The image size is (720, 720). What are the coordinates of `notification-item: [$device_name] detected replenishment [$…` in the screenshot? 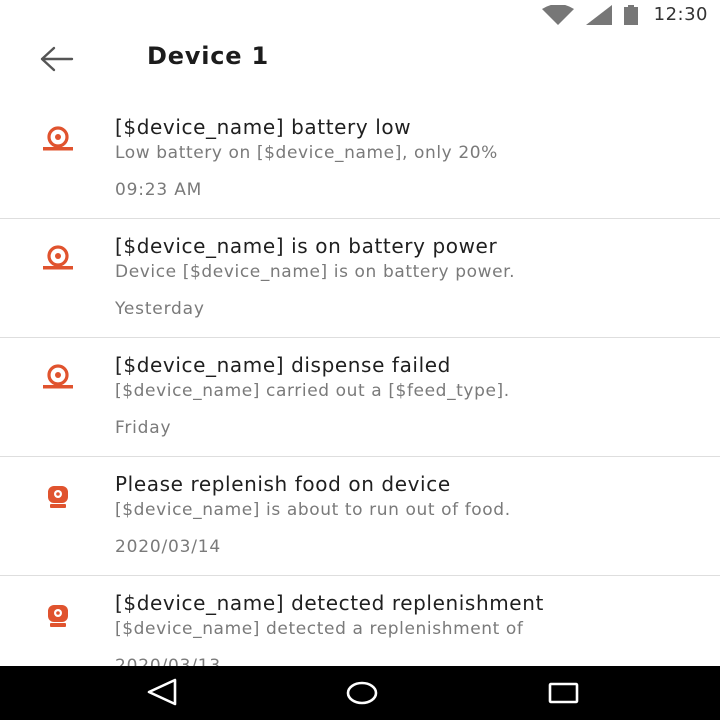 It's located at (360, 621).